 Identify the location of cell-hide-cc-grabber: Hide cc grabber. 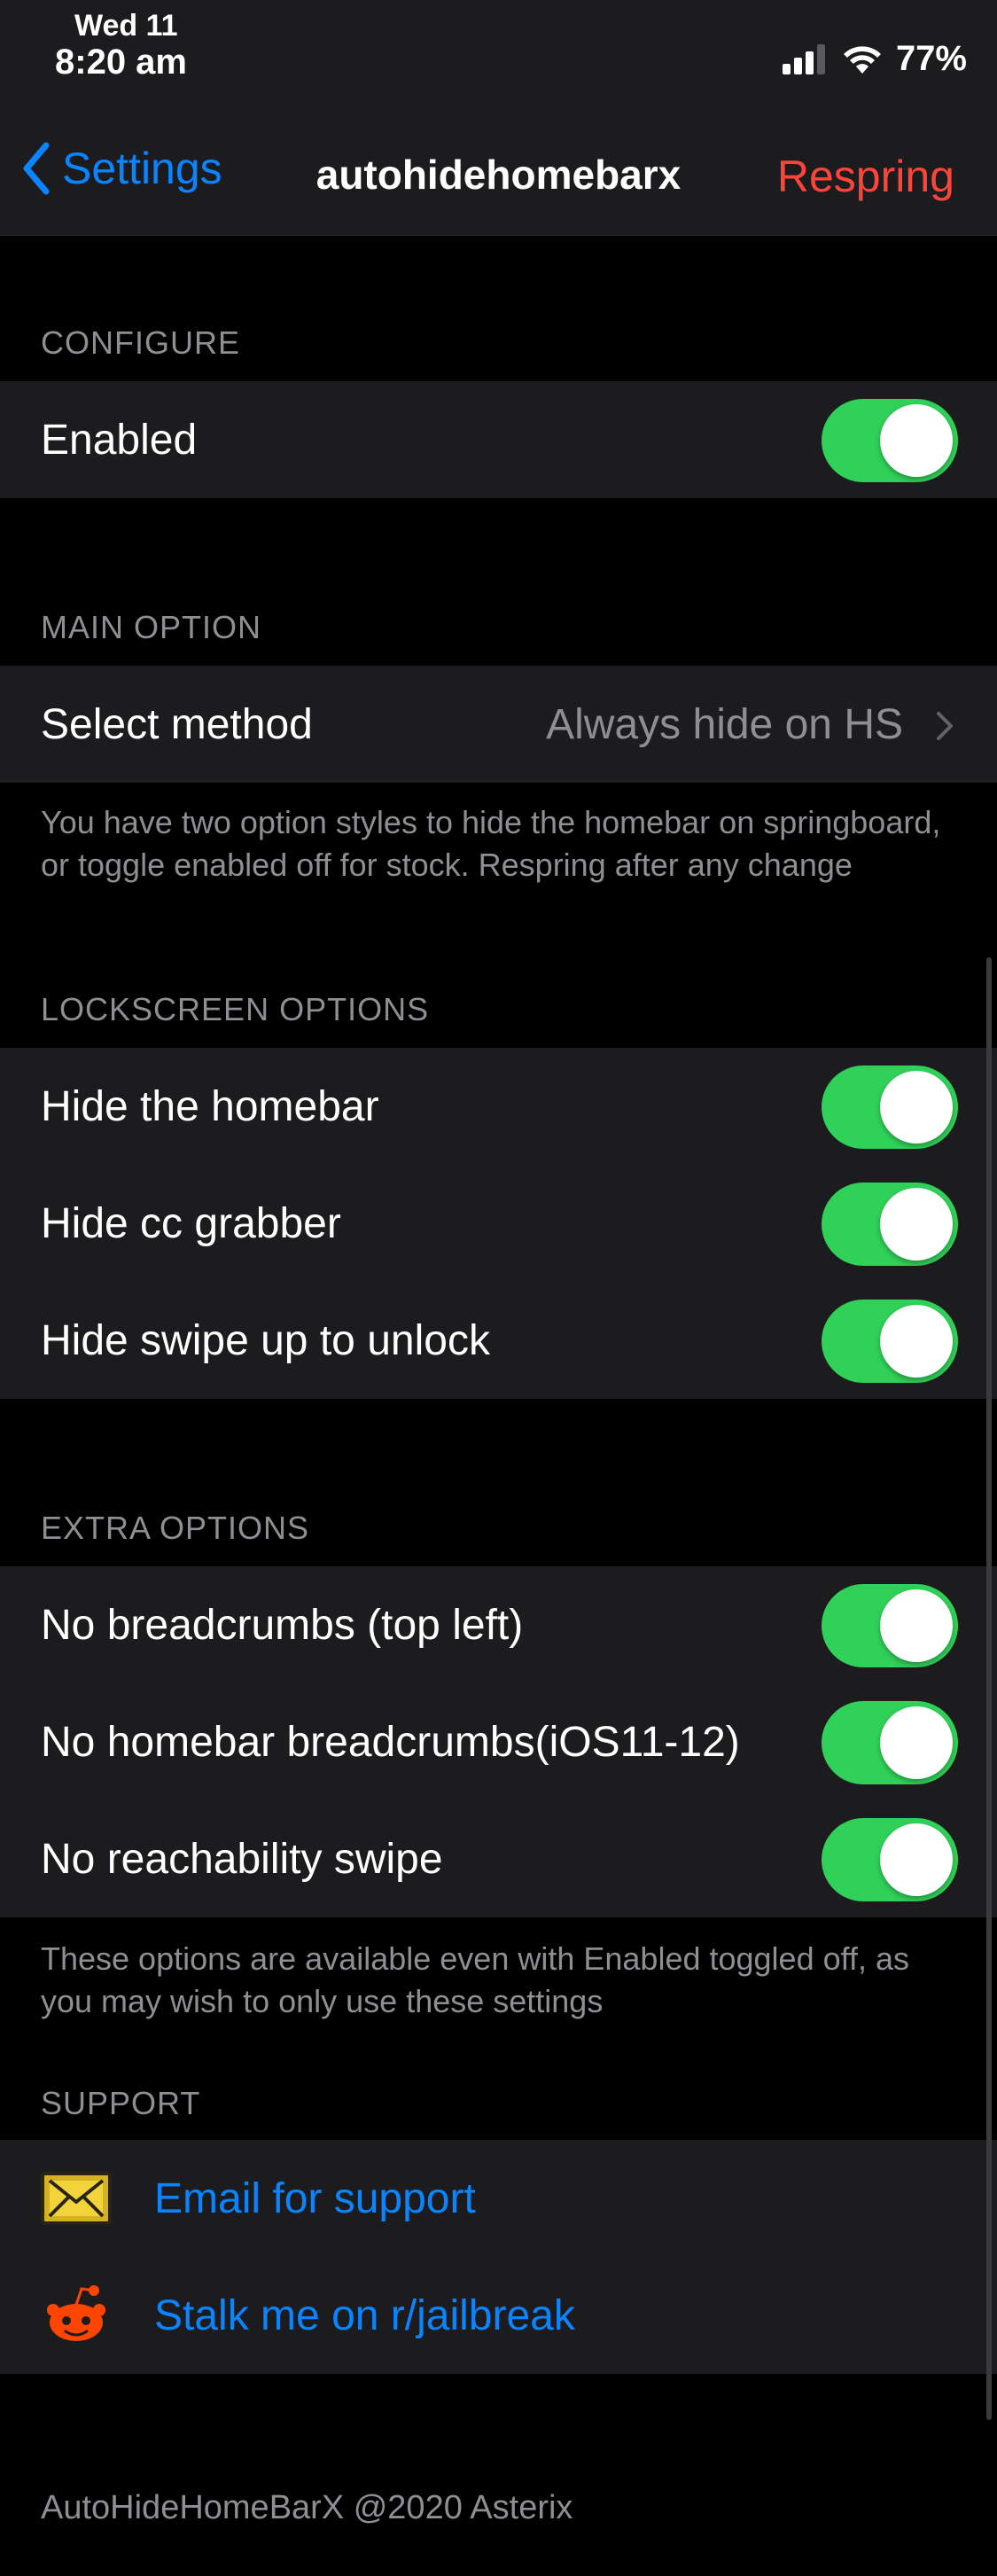
(498, 1223).